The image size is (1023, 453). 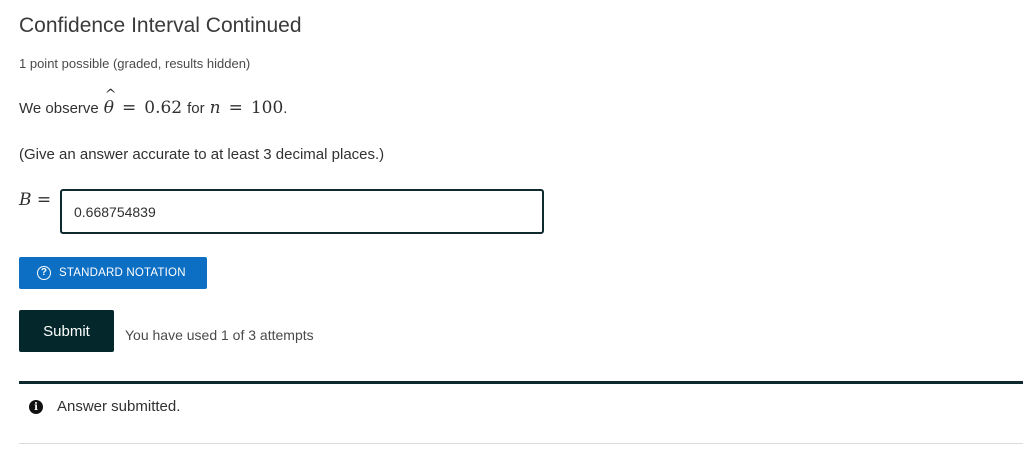 What do you see at coordinates (521, 412) in the screenshot?
I see `submission-notification: i Answer submitted.` at bounding box center [521, 412].